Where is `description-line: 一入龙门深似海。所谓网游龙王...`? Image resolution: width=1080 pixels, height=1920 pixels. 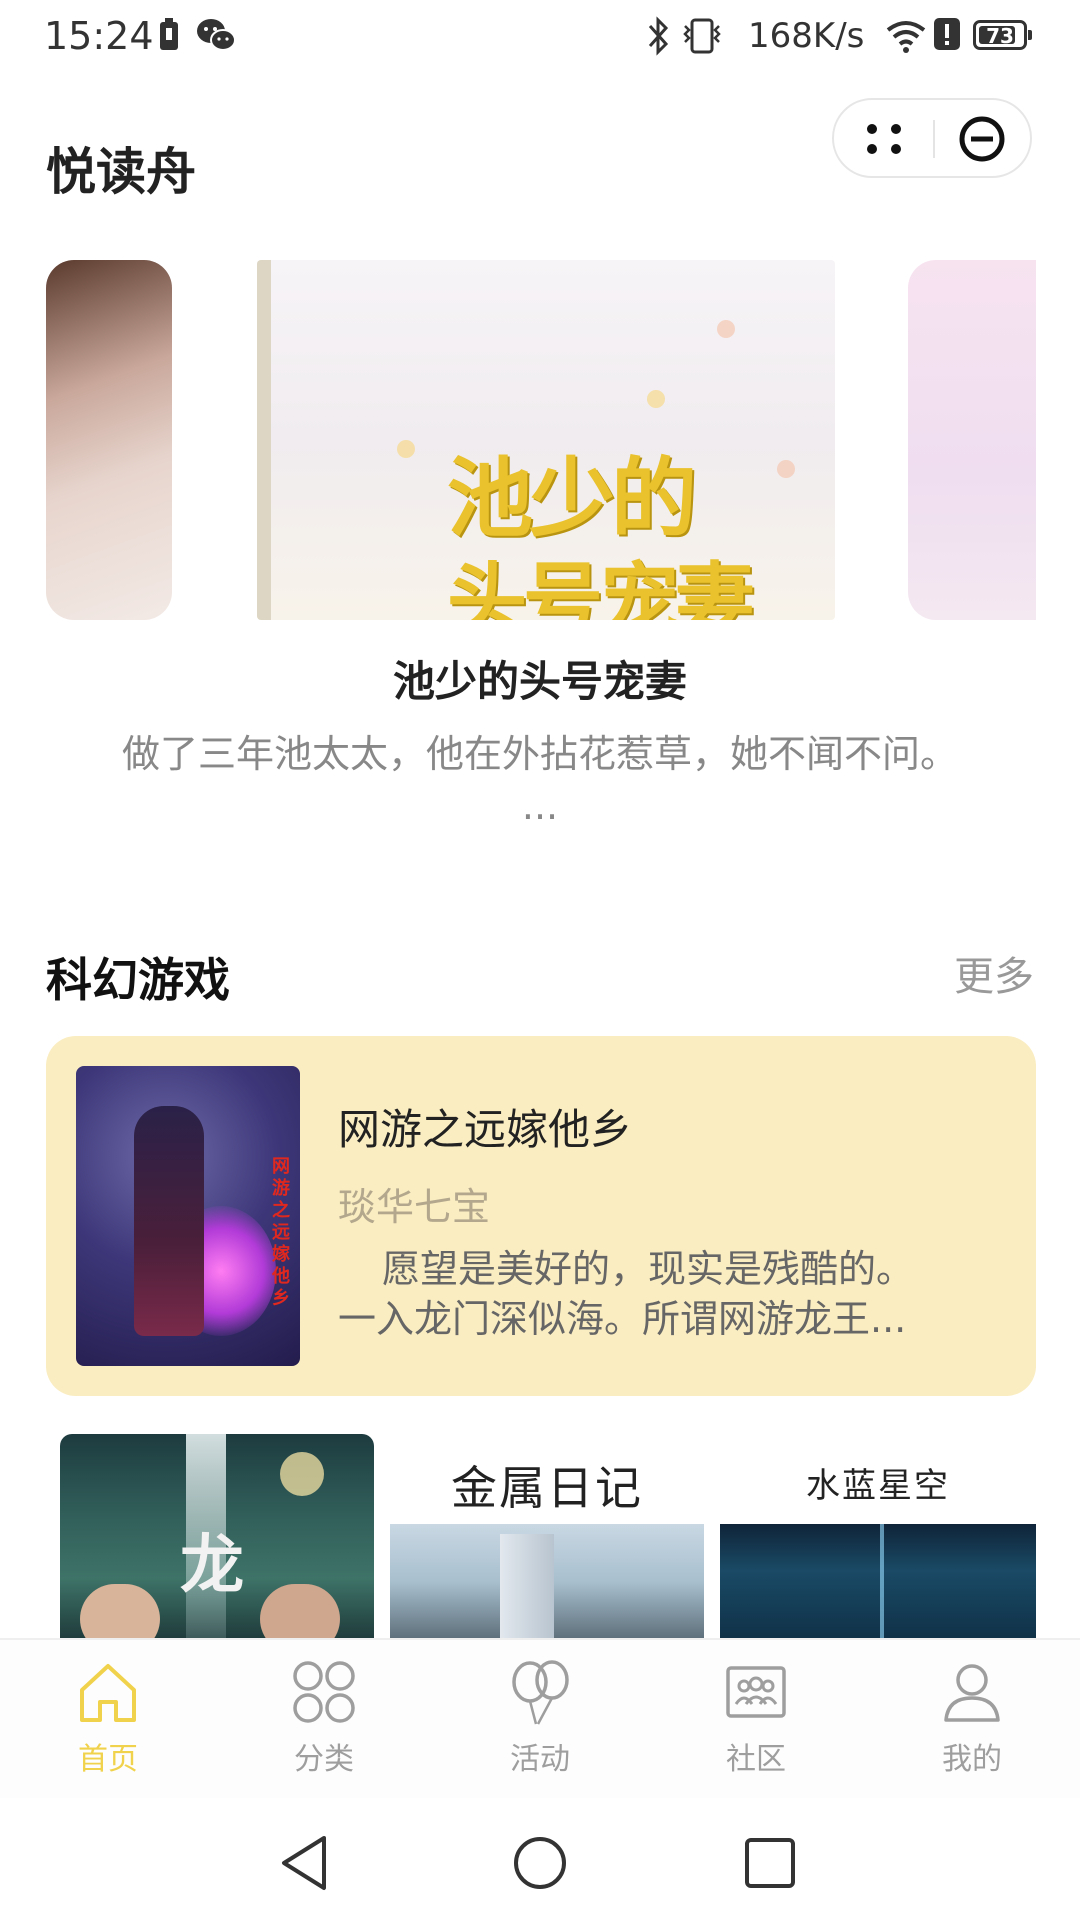
description-line: 一入龙门深似海。所谓网游龙王... is located at coordinates (622, 1319).